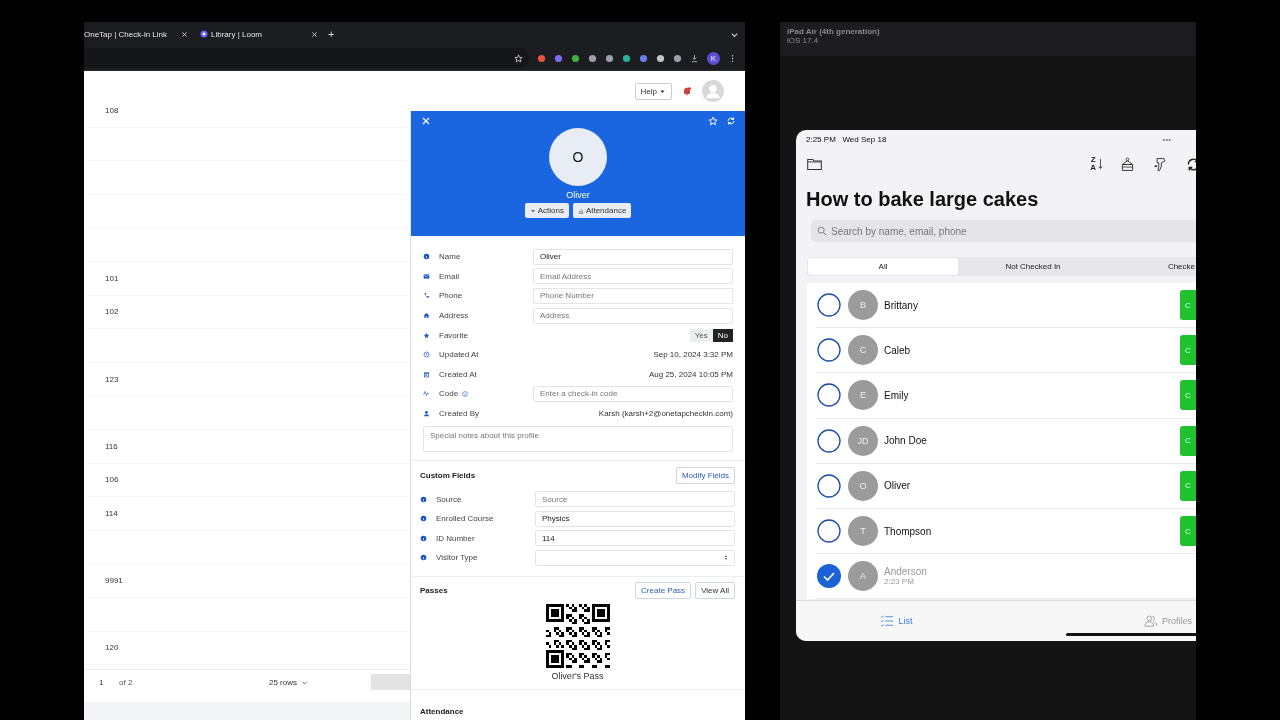 The height and width of the screenshot is (720, 1280). Describe the element at coordinates (693, 355) in the screenshot. I see `field-value: Sep 10, 2024 3:32 PM` at that location.